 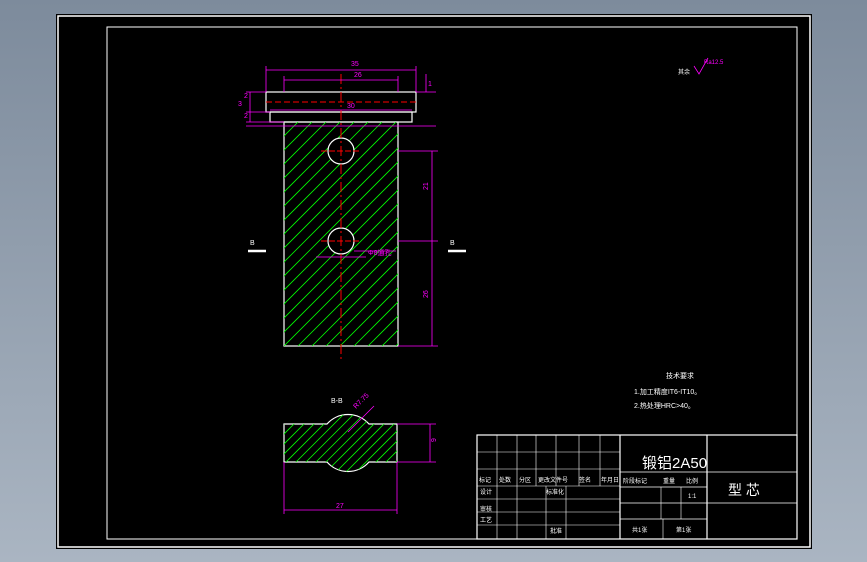 I want to click on section-view: B-B, so click(x=359, y=456).